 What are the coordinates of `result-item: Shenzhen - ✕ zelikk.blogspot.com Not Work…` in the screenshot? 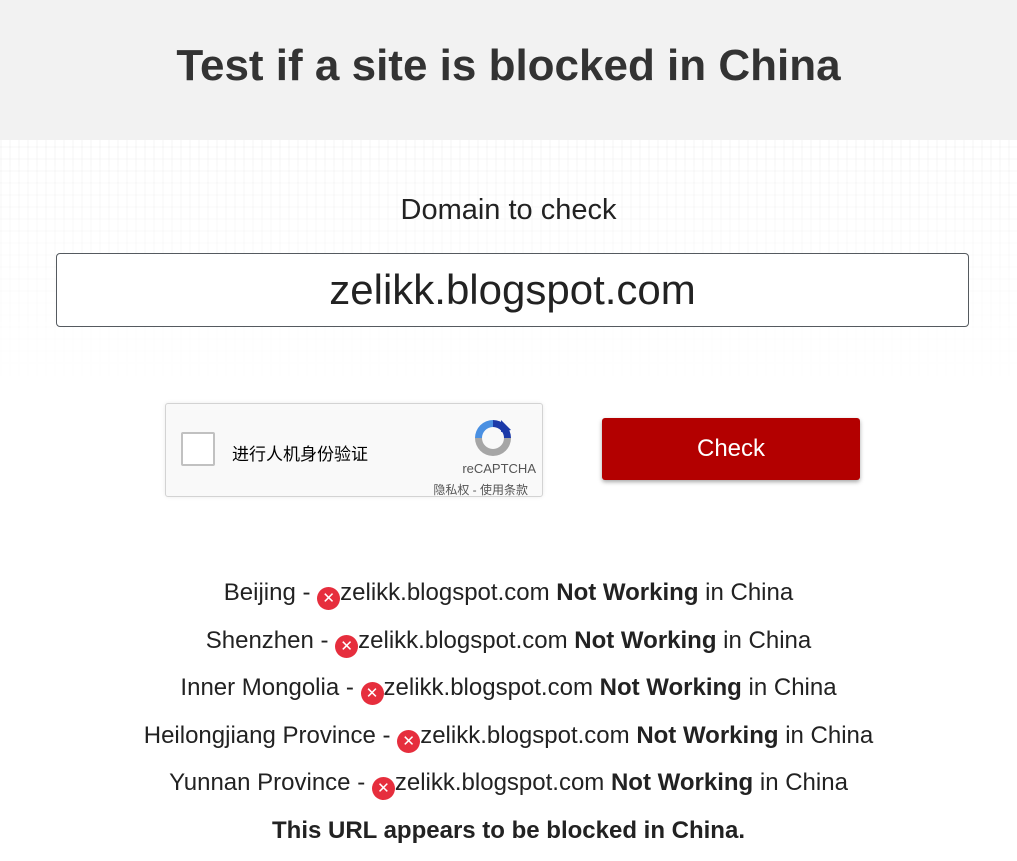 It's located at (508, 642).